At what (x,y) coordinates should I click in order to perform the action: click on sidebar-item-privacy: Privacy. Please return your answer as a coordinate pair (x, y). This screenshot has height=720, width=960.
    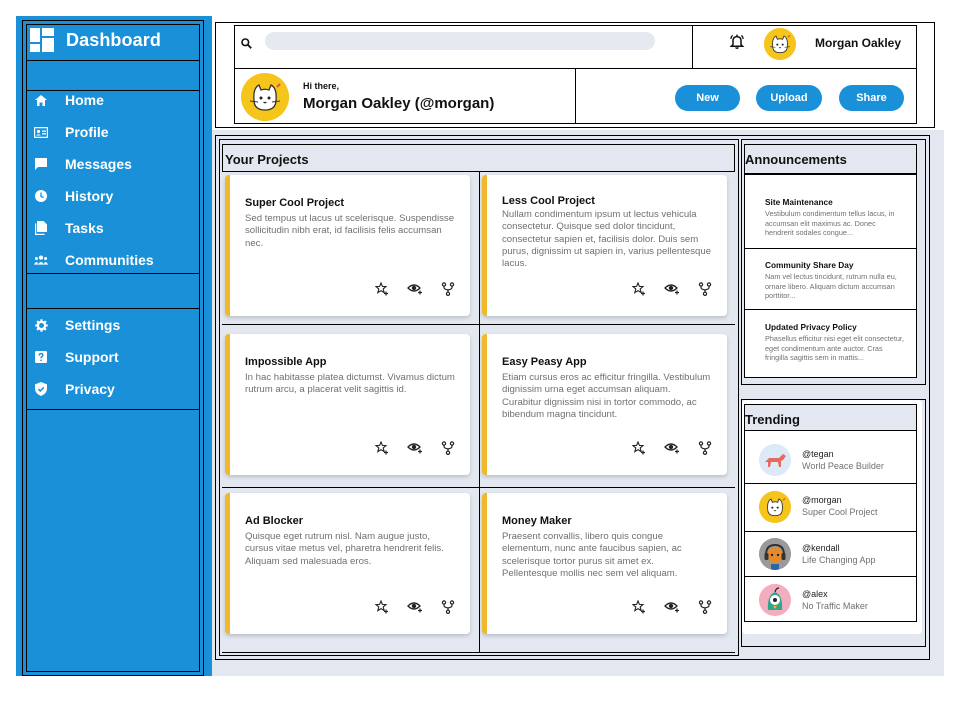
    Looking at the image, I should click on (74, 389).